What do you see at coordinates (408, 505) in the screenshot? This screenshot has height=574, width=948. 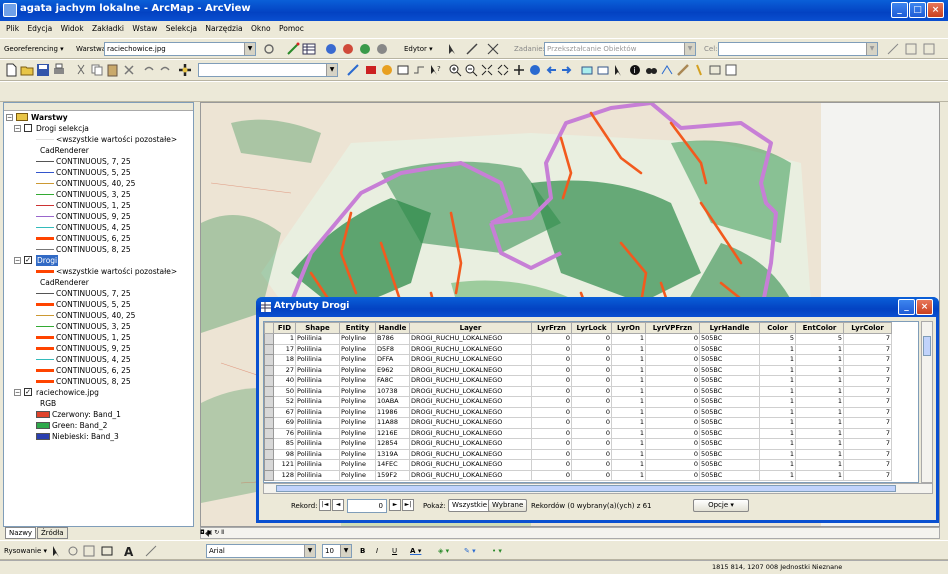 I see `last-record-button: ►|` at bounding box center [408, 505].